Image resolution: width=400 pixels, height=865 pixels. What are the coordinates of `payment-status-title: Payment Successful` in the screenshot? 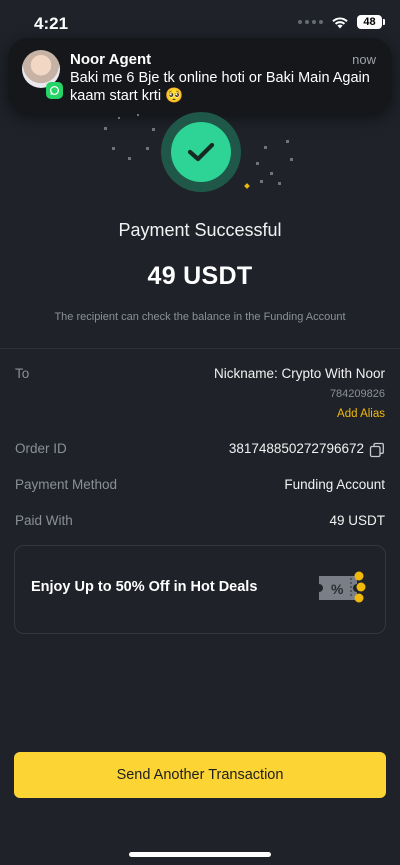 It's located at (200, 230).